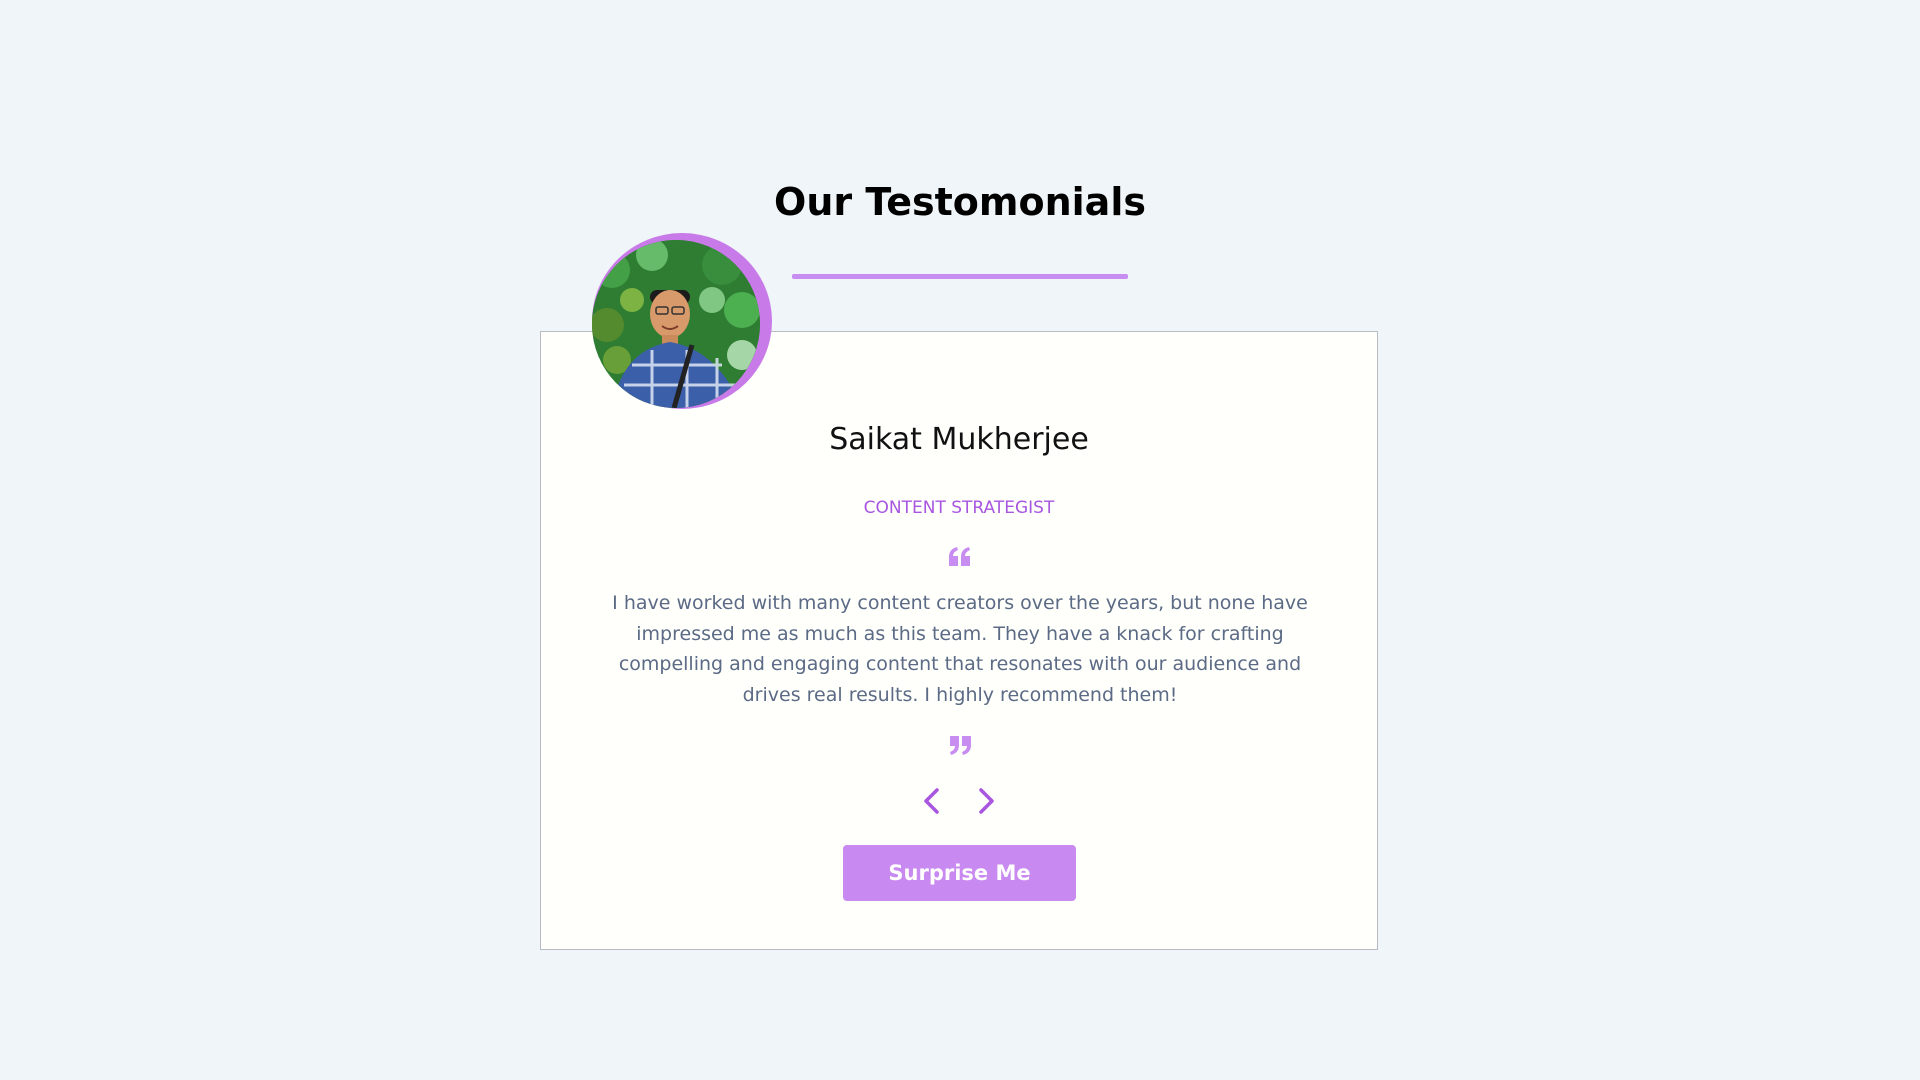 This screenshot has height=1080, width=1920. Describe the element at coordinates (959, 873) in the screenshot. I see `surprise-me-button: Surprise Me` at that location.